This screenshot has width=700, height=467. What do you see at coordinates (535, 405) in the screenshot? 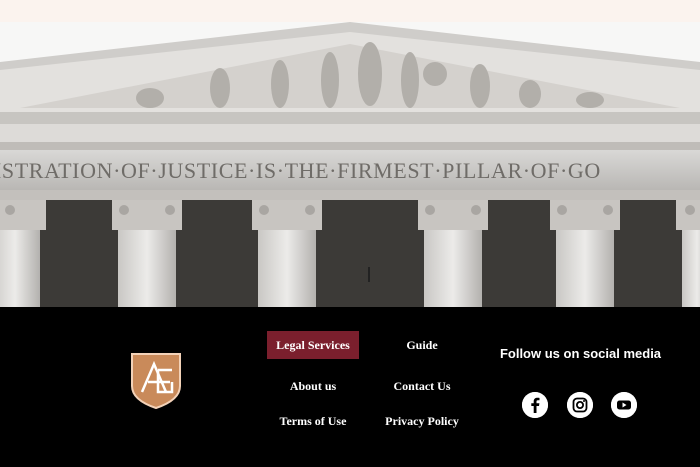
I see `facebook-icon` at bounding box center [535, 405].